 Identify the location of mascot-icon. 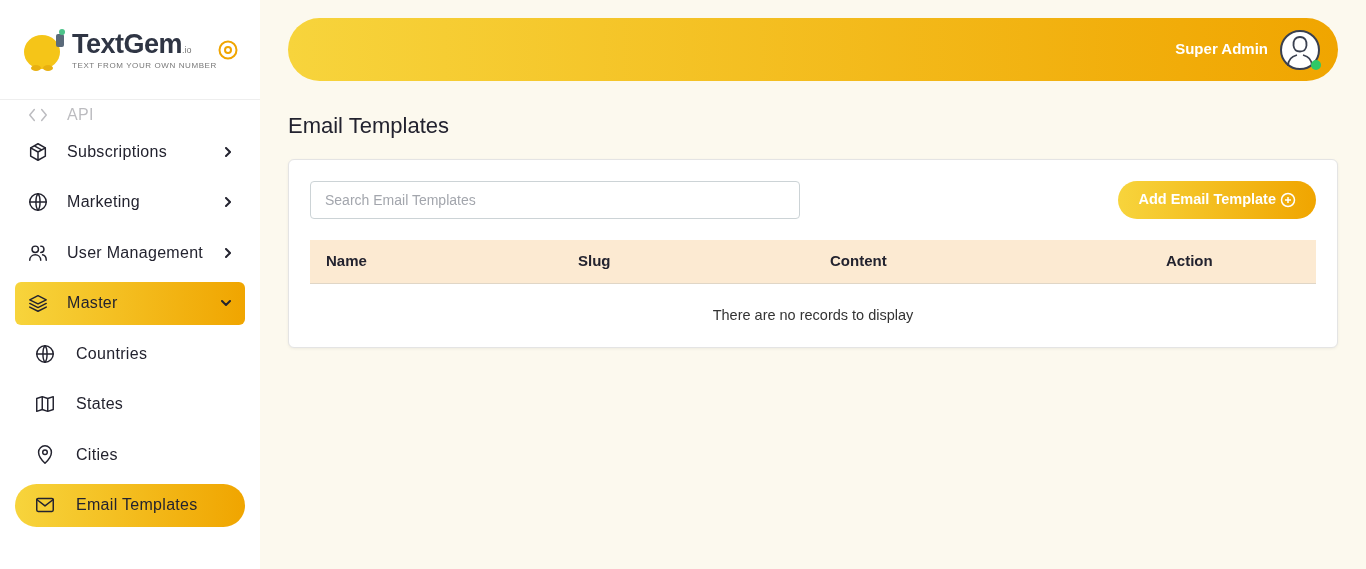
(45, 49).